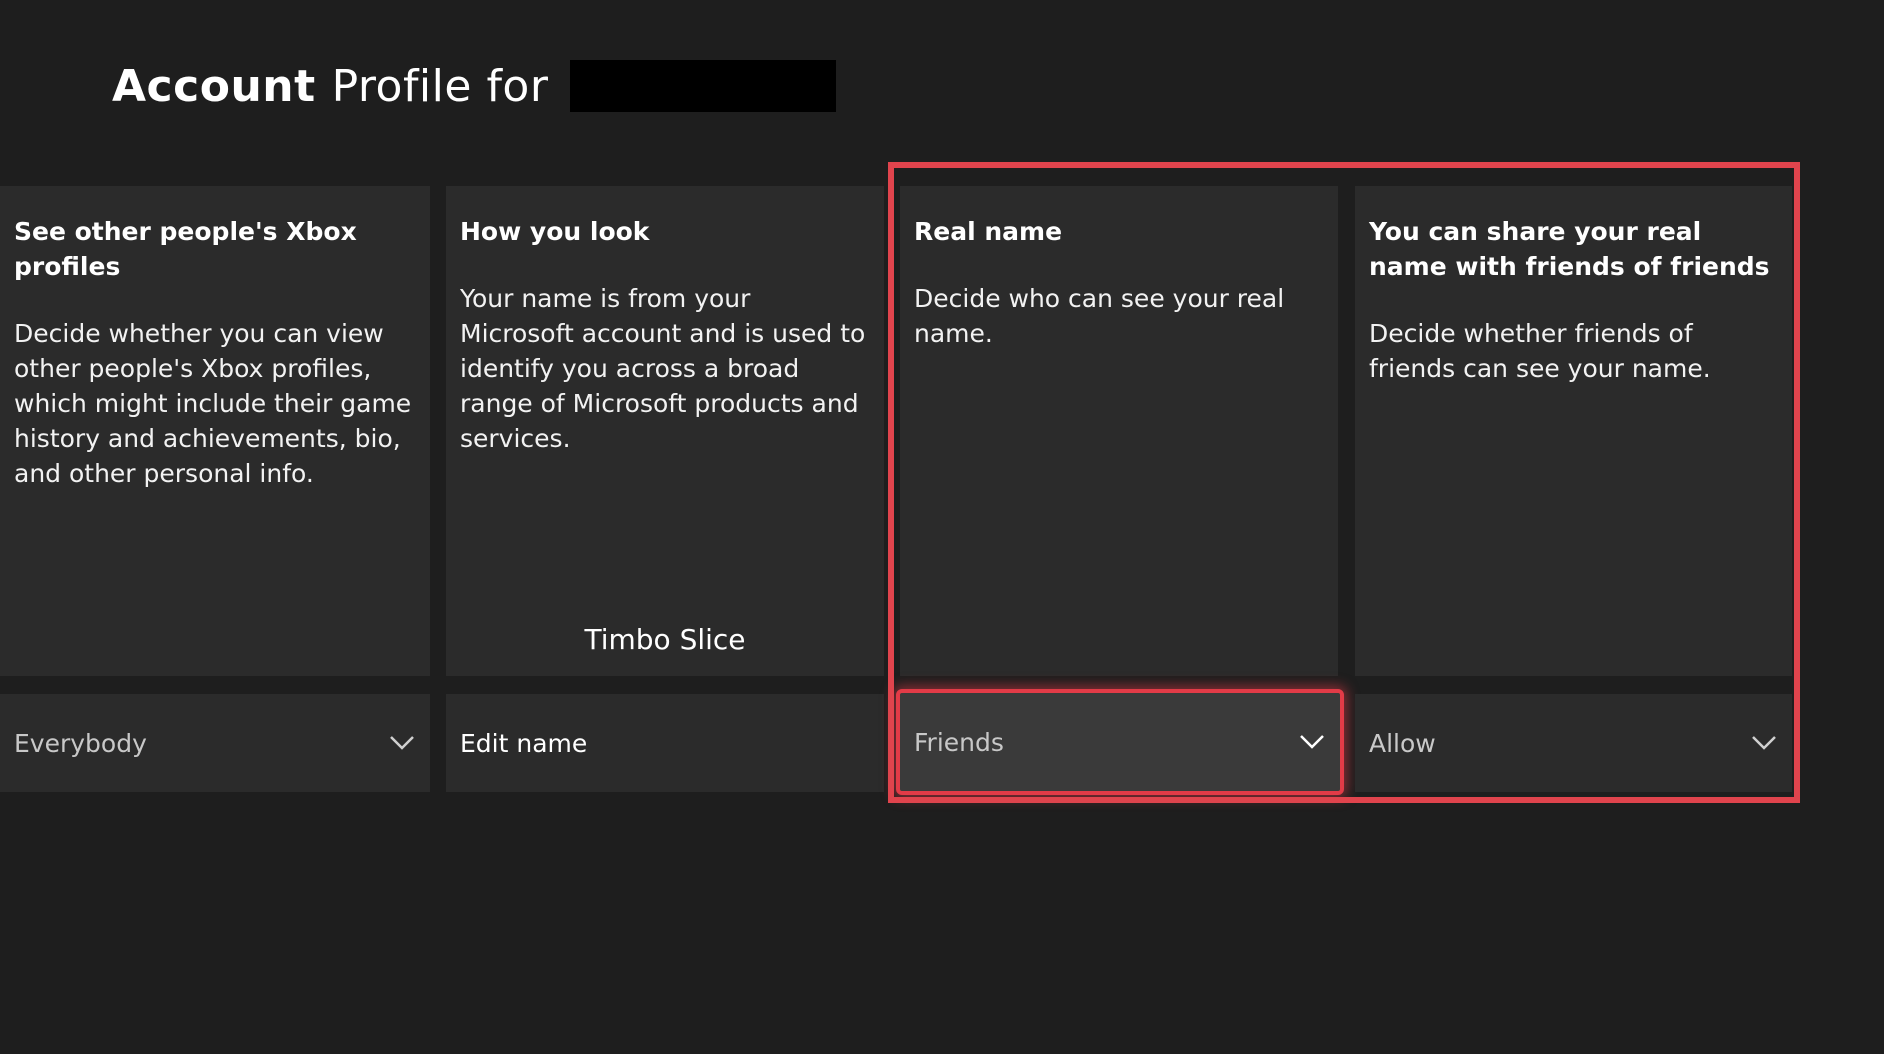 This screenshot has height=1054, width=1884. Describe the element at coordinates (703, 86) in the screenshot. I see `redacted-gamertag` at that location.